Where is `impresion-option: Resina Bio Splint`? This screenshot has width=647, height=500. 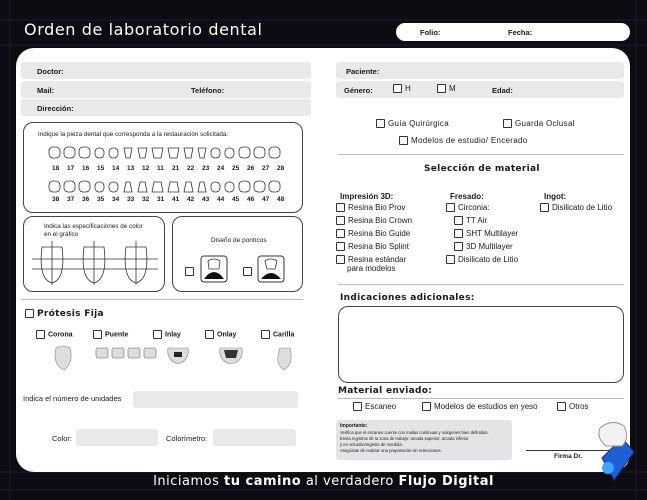
impresion-option: Resina Bio Splint is located at coordinates (372, 247).